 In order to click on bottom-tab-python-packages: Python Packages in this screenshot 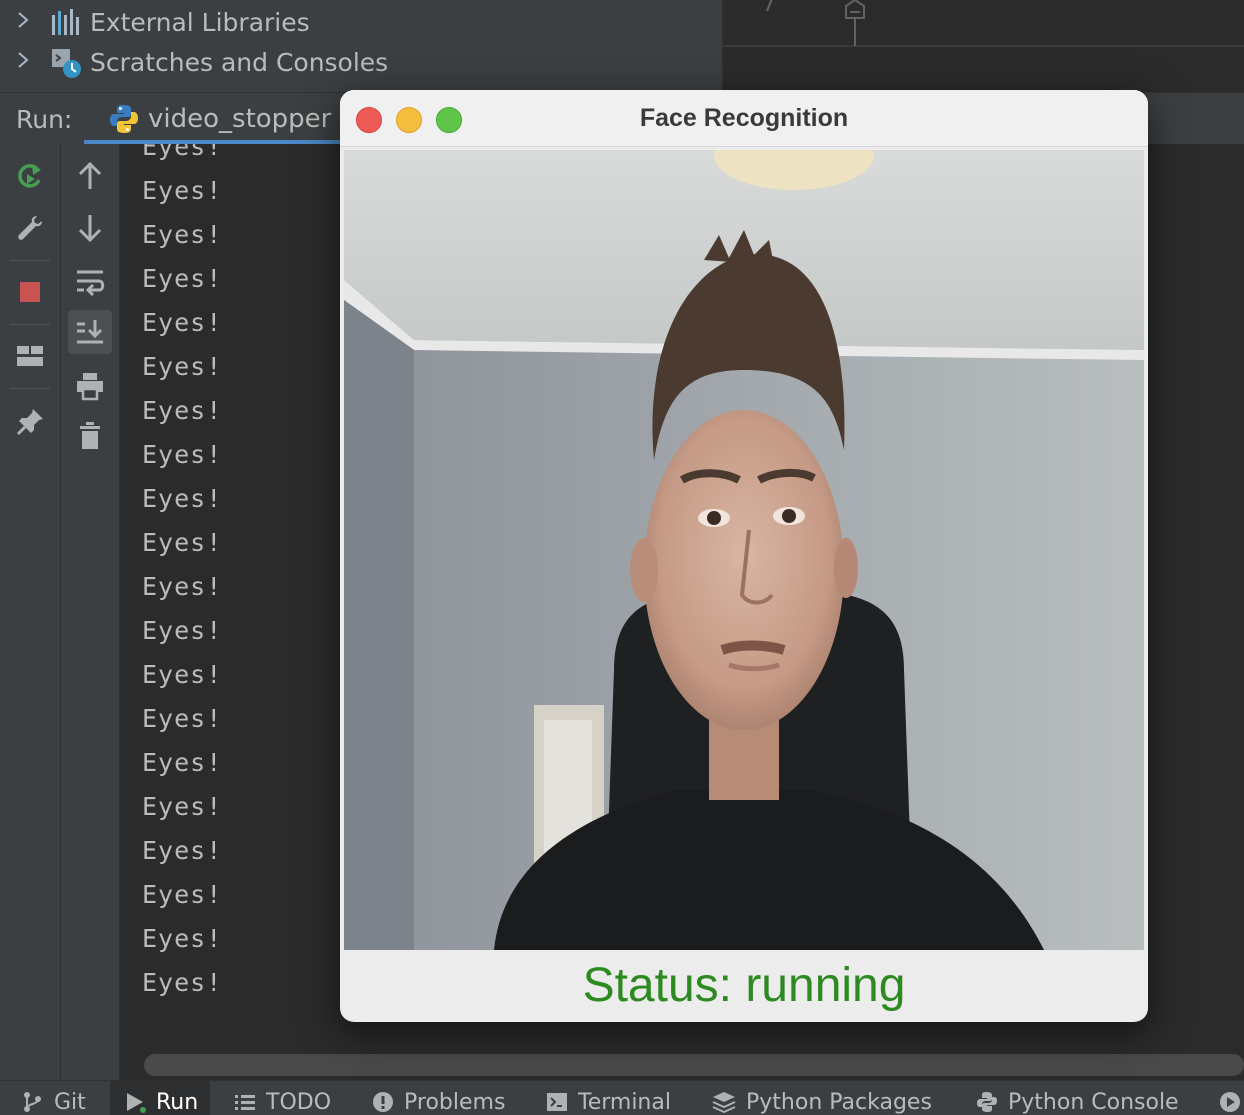, I will do `click(822, 1098)`.